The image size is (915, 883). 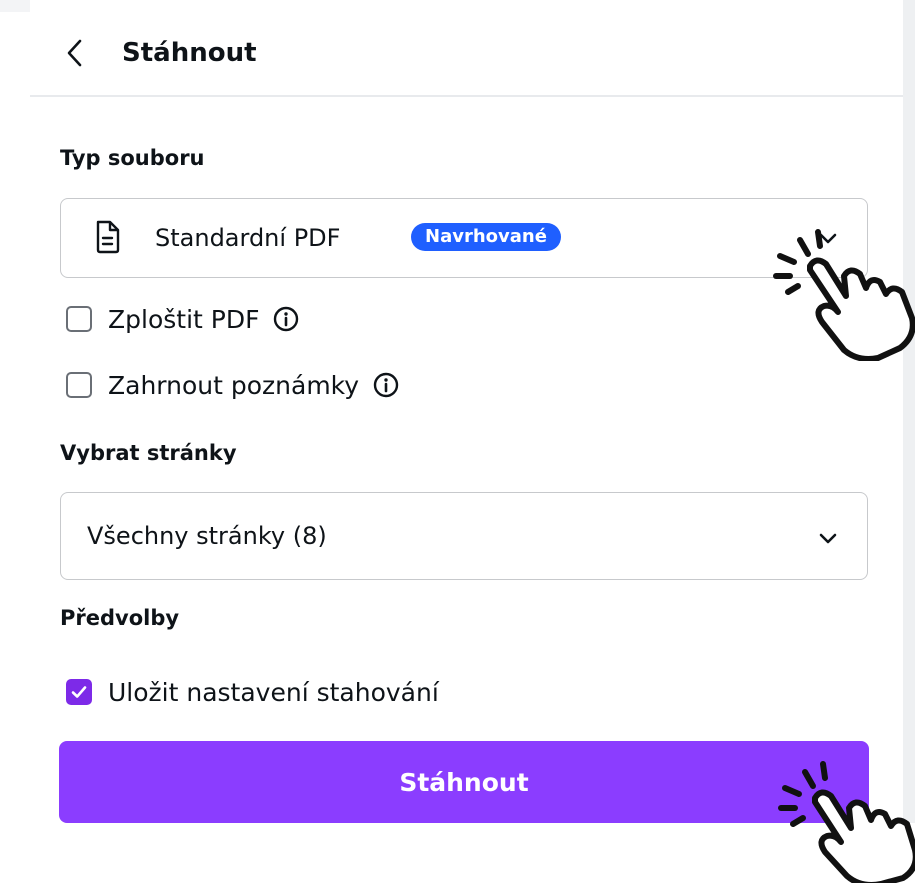 I want to click on include-notes-checkbox, so click(x=79, y=385).